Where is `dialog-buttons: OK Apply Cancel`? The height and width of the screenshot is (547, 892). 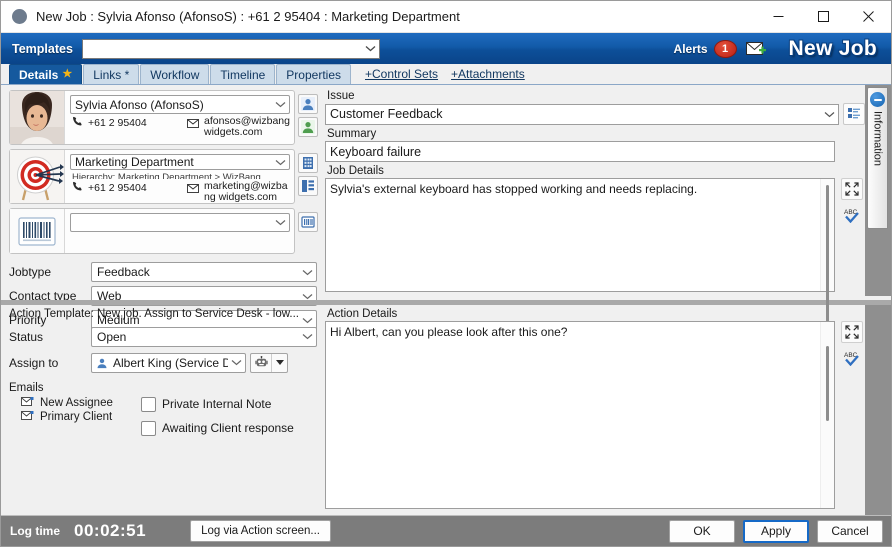 dialog-buttons: OK Apply Cancel is located at coordinates (776, 531).